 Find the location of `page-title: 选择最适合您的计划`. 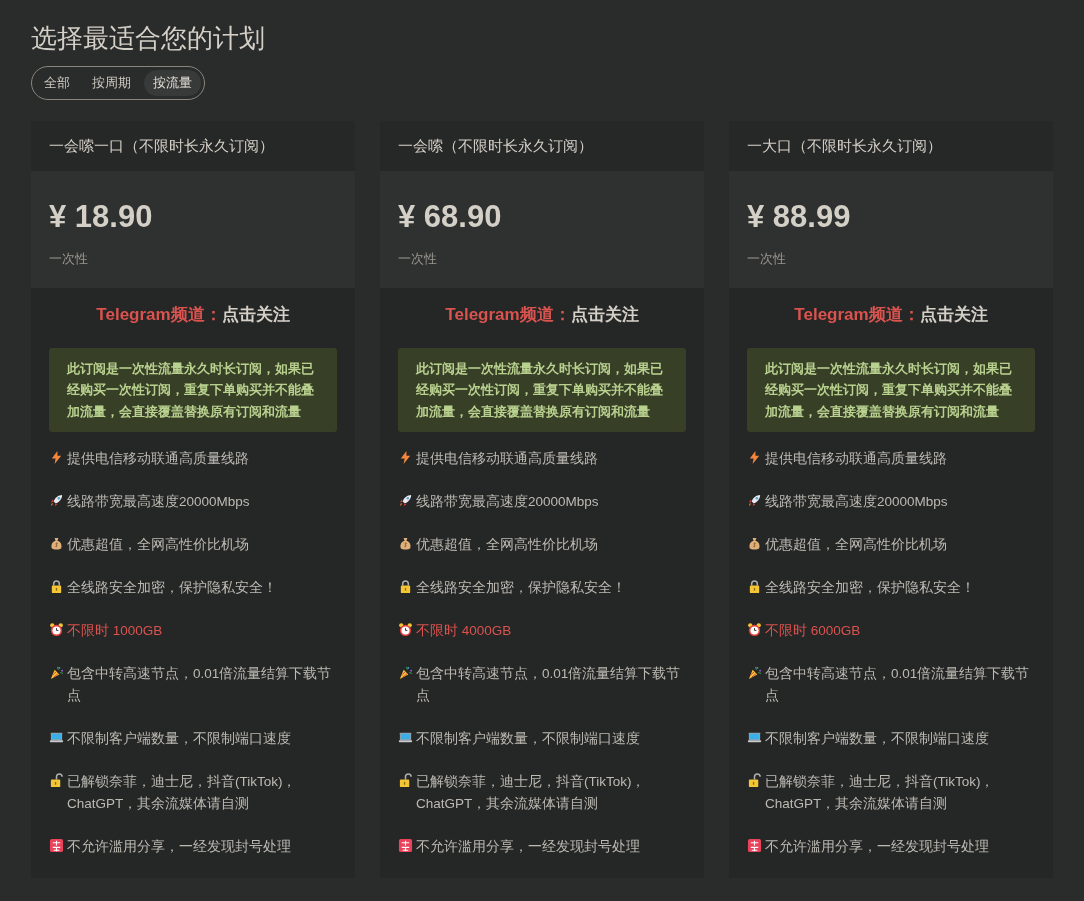

page-title: 选择最适合您的计划 is located at coordinates (148, 38).